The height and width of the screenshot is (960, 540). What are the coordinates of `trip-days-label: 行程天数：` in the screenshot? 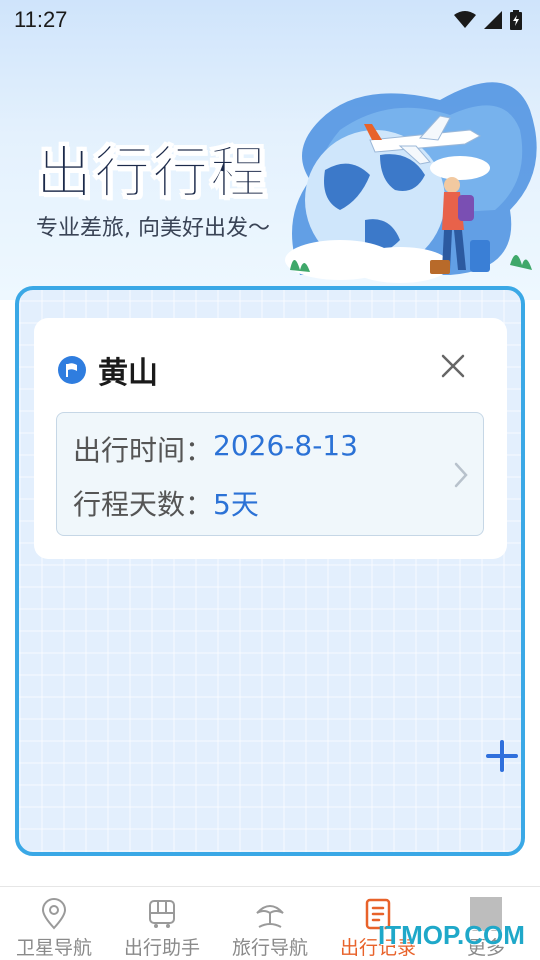 It's located at (143, 504).